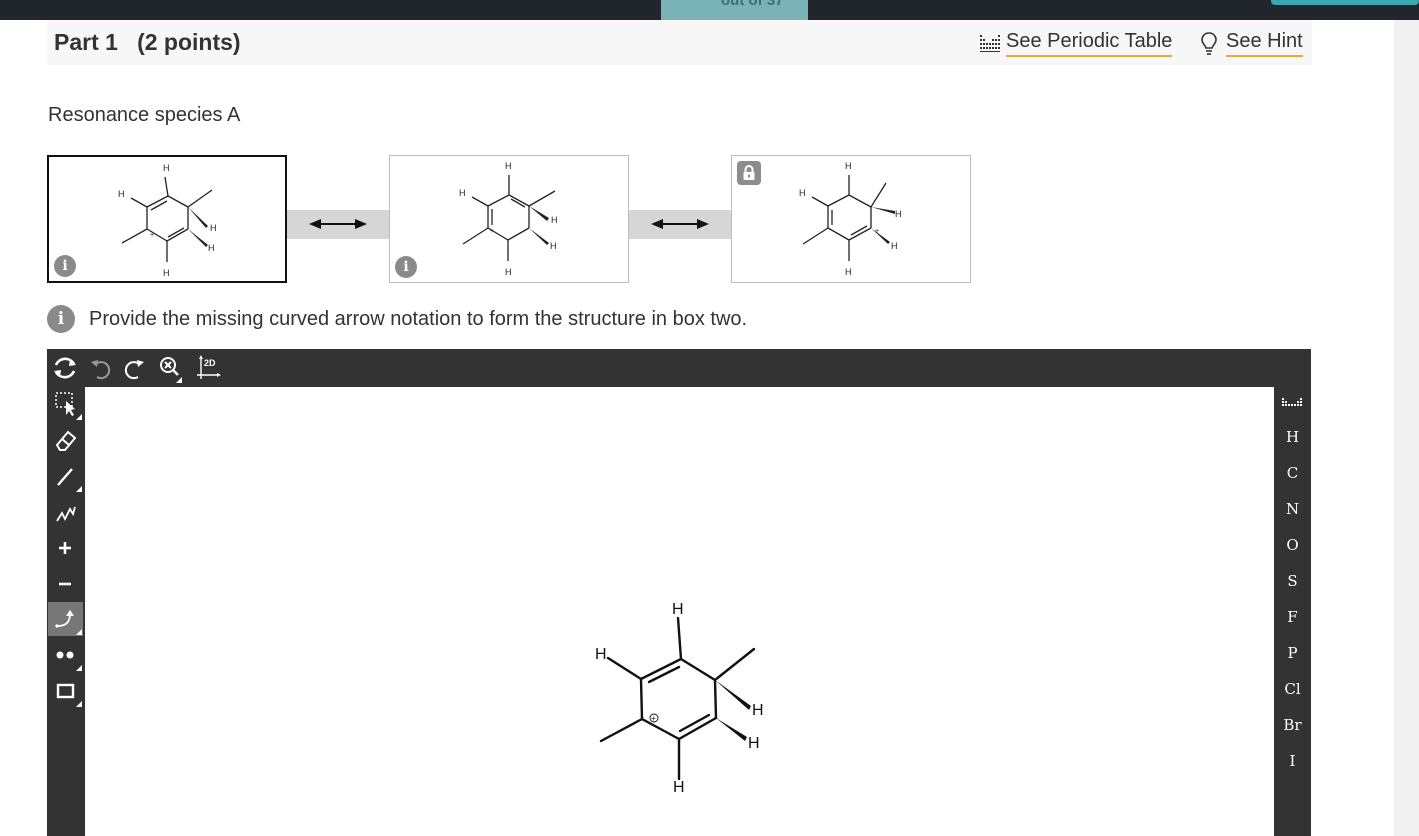  I want to click on element-toolbar: H C N O S F P Cl Br I, so click(1292, 610).